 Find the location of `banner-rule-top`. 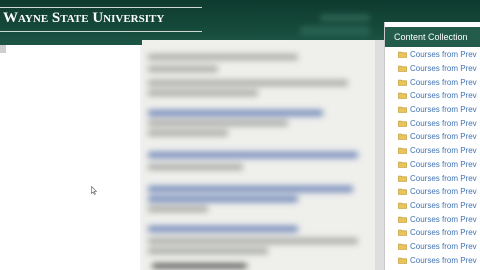

banner-rule-top is located at coordinates (101, 7).